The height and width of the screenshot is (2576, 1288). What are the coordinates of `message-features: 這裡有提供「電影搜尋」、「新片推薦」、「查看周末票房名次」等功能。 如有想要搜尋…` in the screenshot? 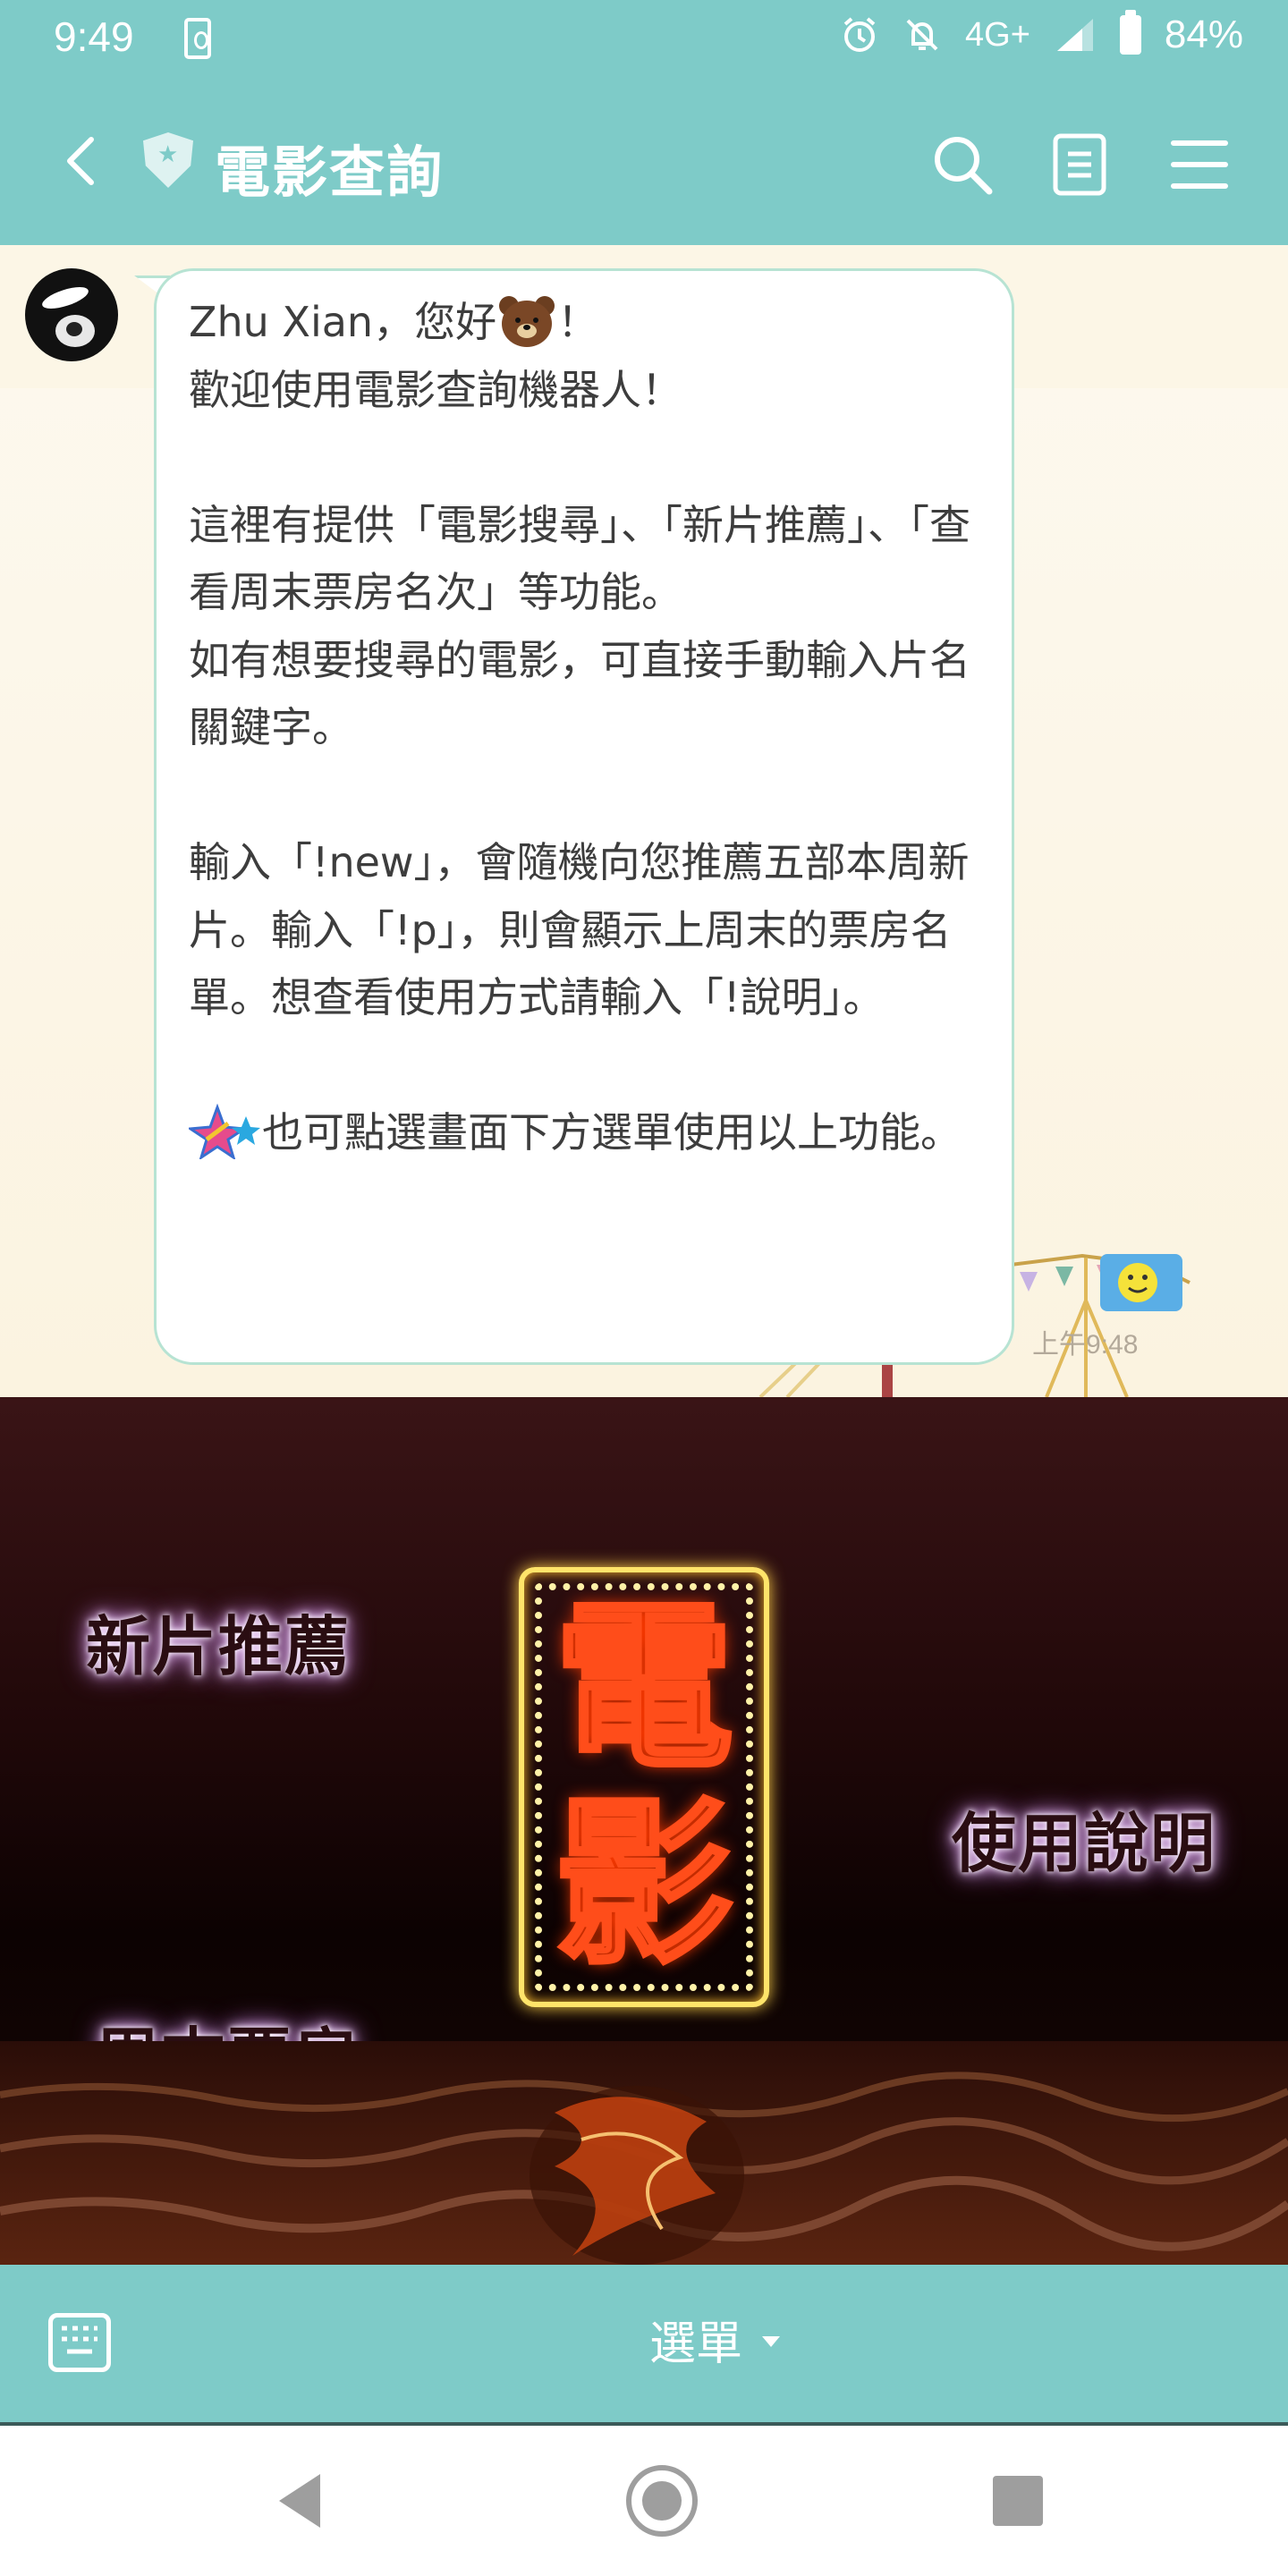 It's located at (579, 626).